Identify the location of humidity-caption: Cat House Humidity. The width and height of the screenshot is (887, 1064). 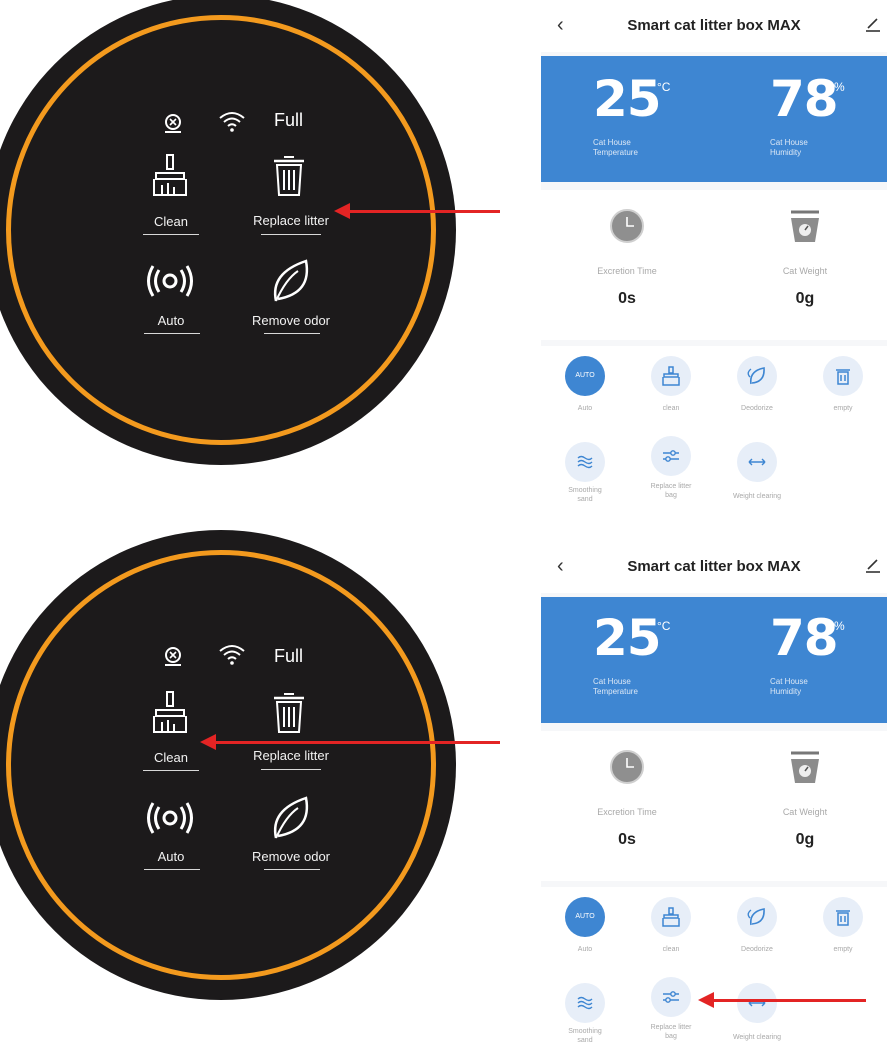
(789, 147).